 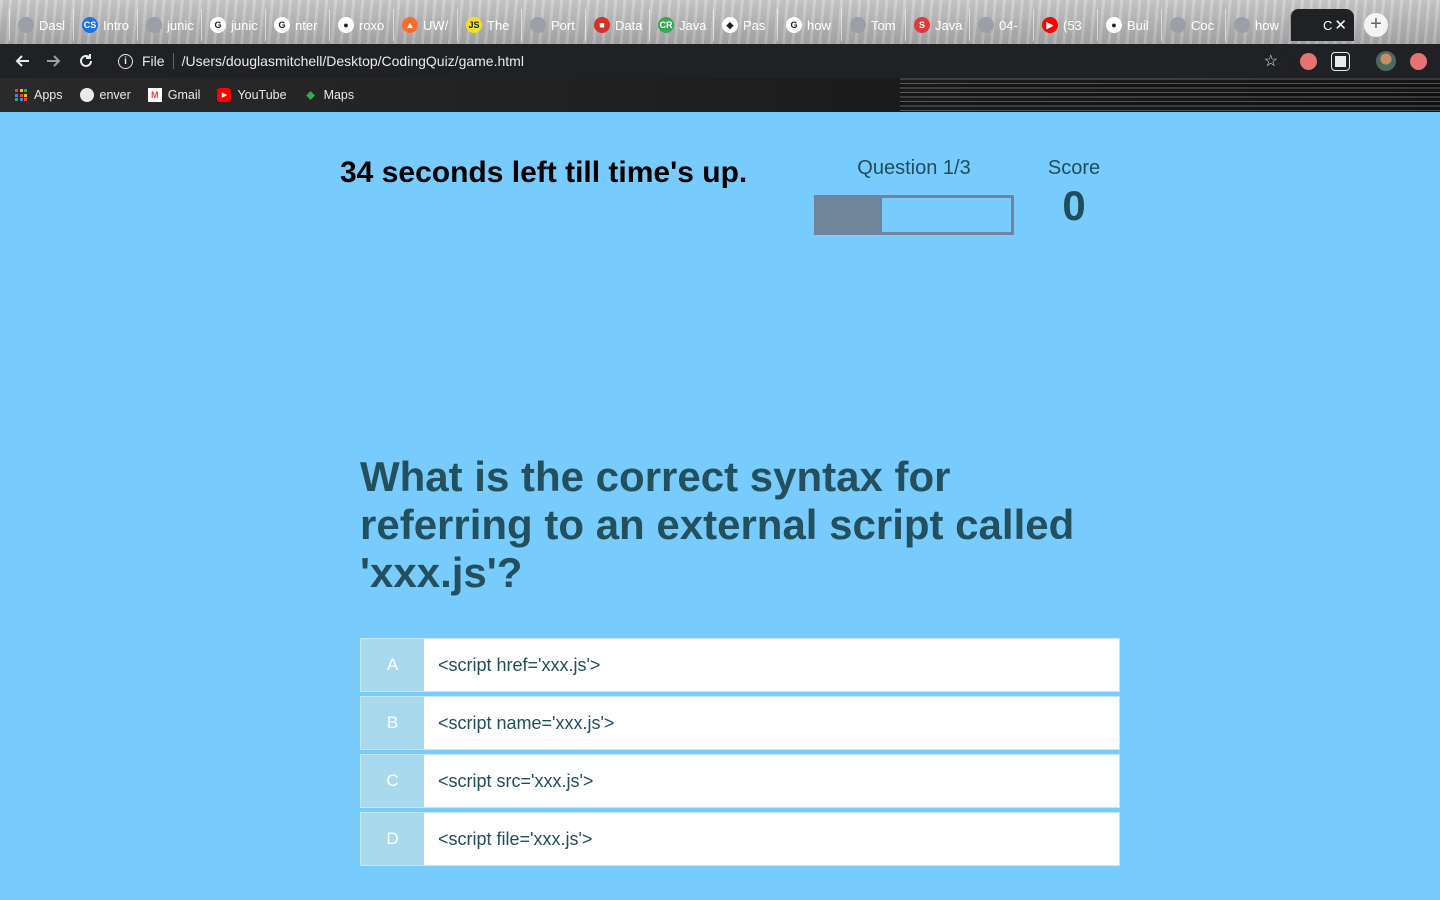 I want to click on tab: Tom, so click(x=872, y=25).